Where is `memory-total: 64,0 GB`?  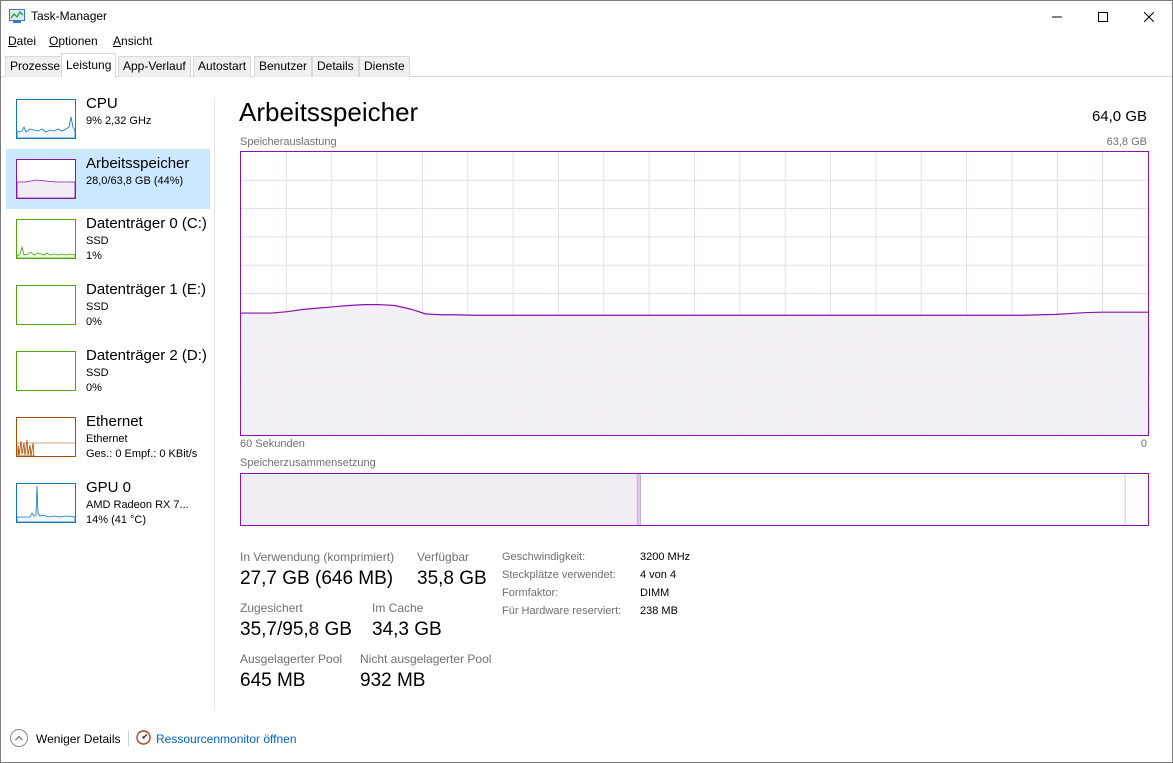
memory-total: 64,0 GB is located at coordinates (1119, 116).